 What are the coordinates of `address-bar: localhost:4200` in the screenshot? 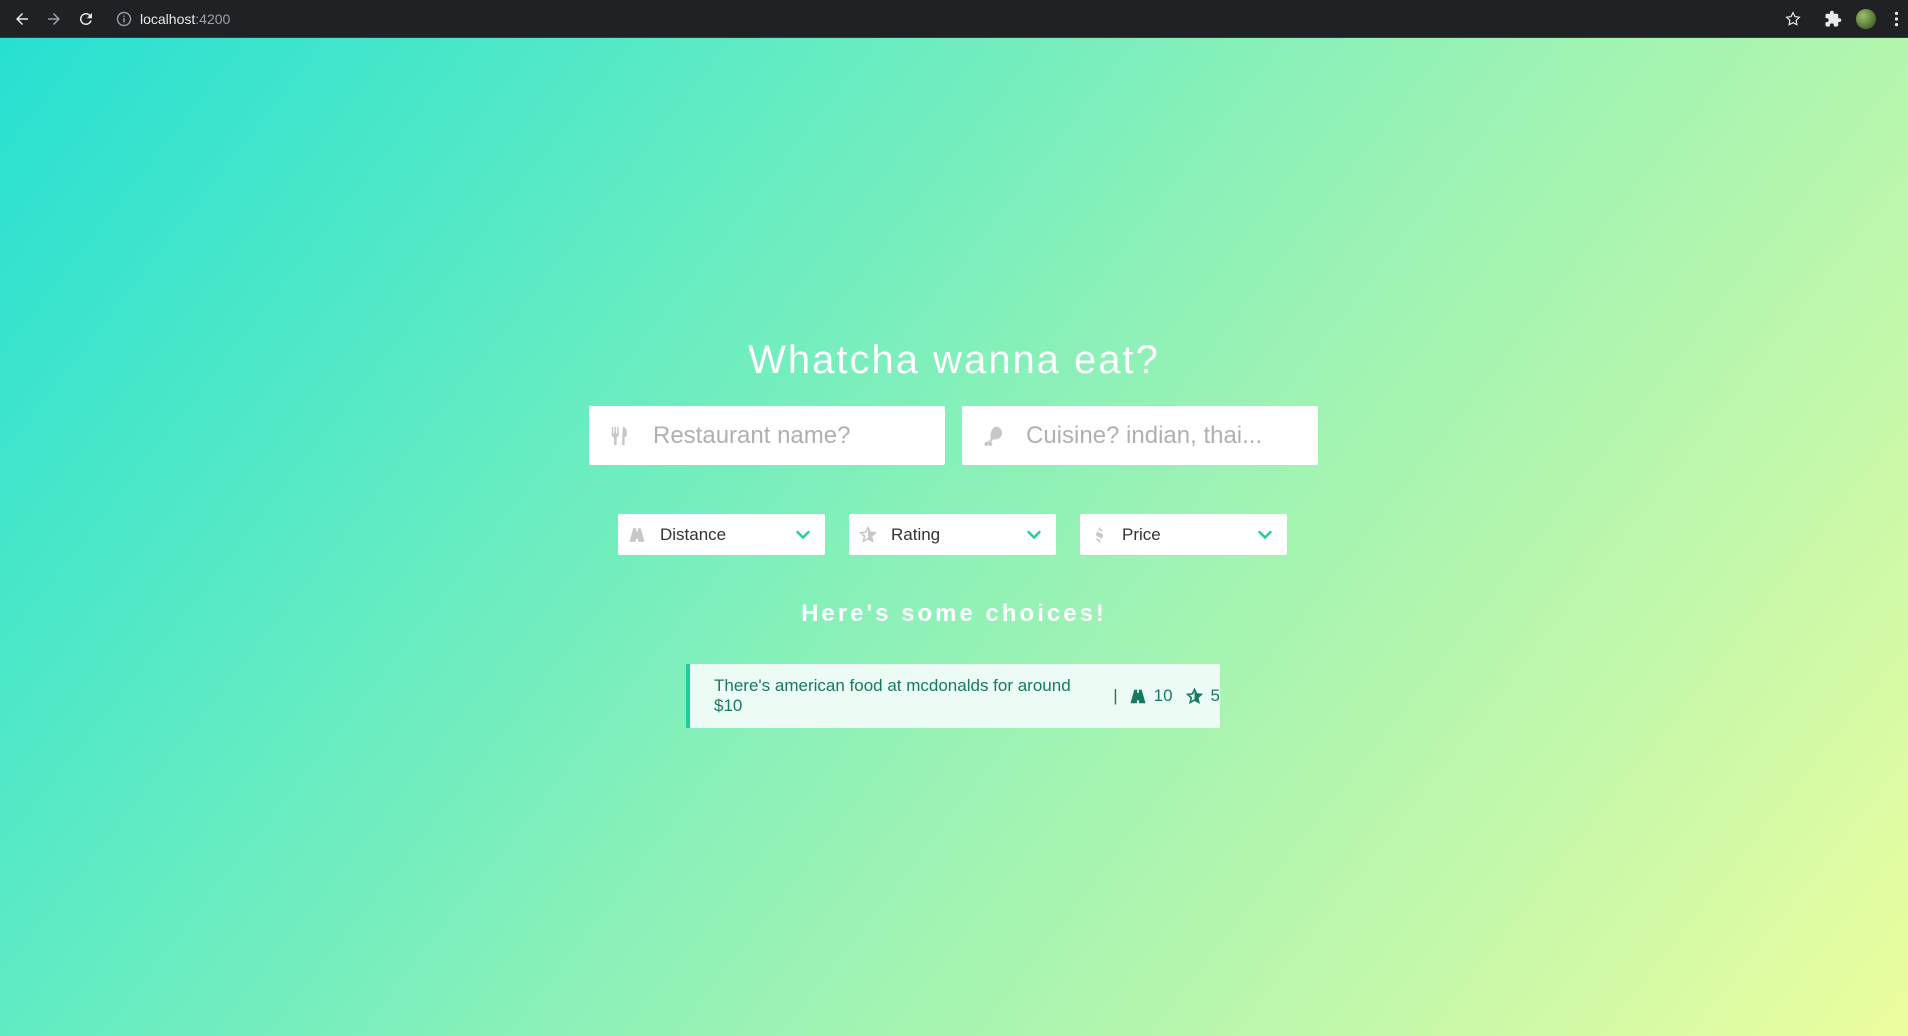 It's located at (952, 19).